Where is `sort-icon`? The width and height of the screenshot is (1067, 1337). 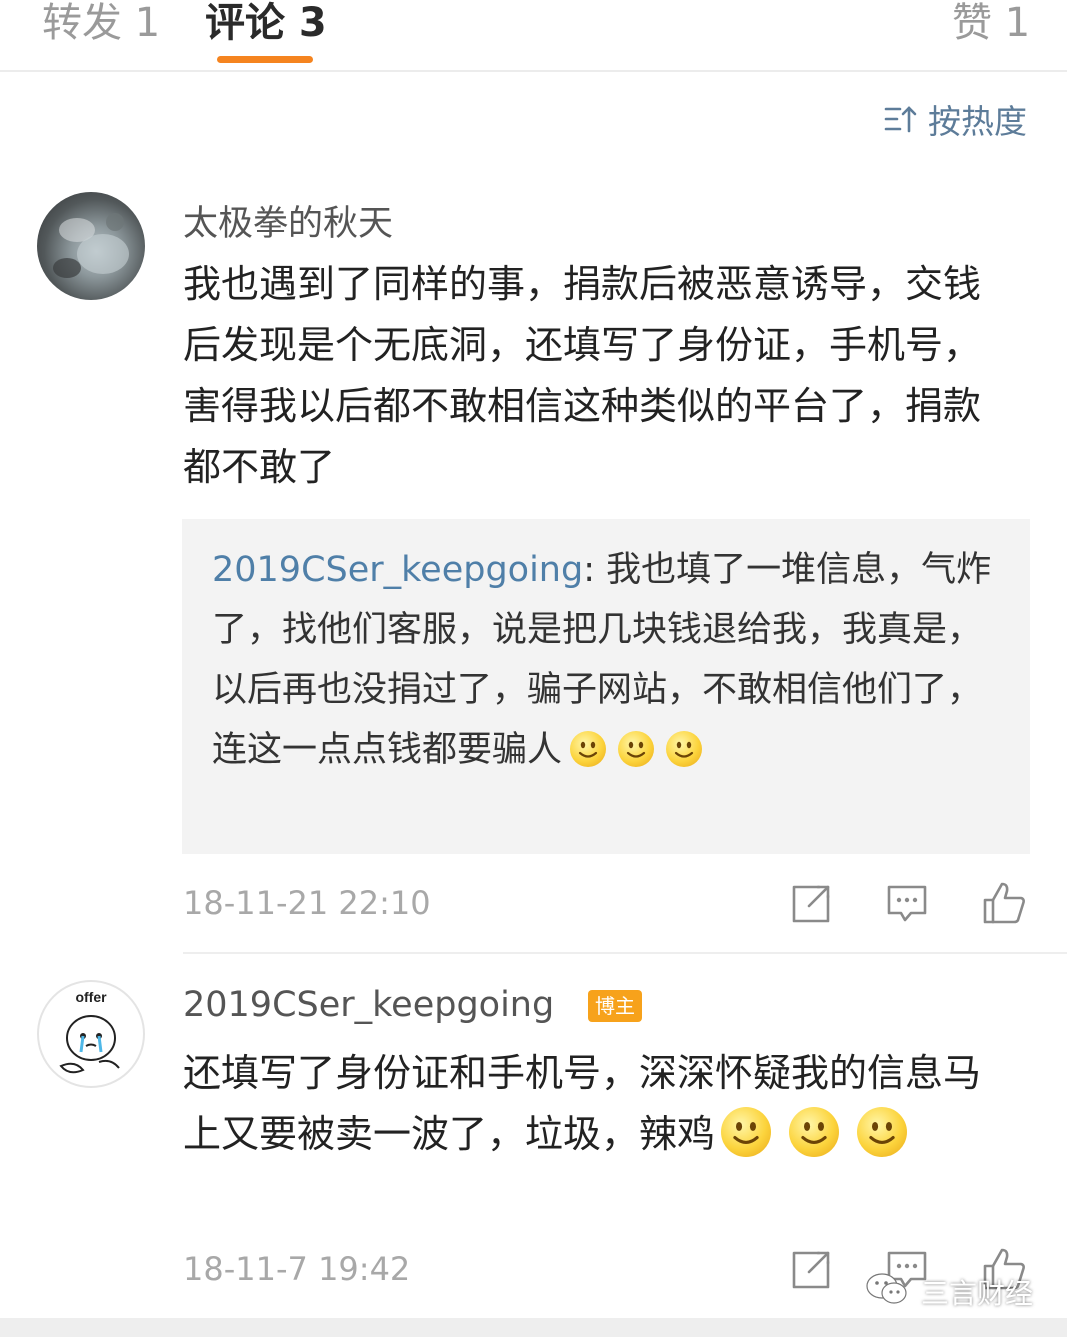 sort-icon is located at coordinates (901, 119).